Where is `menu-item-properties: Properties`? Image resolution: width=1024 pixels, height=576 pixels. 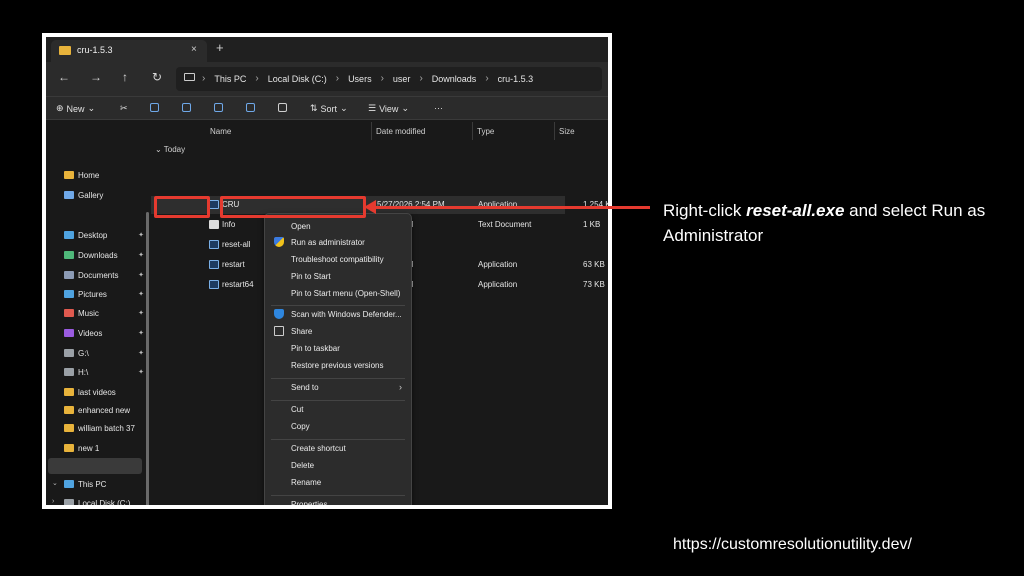
menu-item-properties: Properties is located at coordinates (309, 502).